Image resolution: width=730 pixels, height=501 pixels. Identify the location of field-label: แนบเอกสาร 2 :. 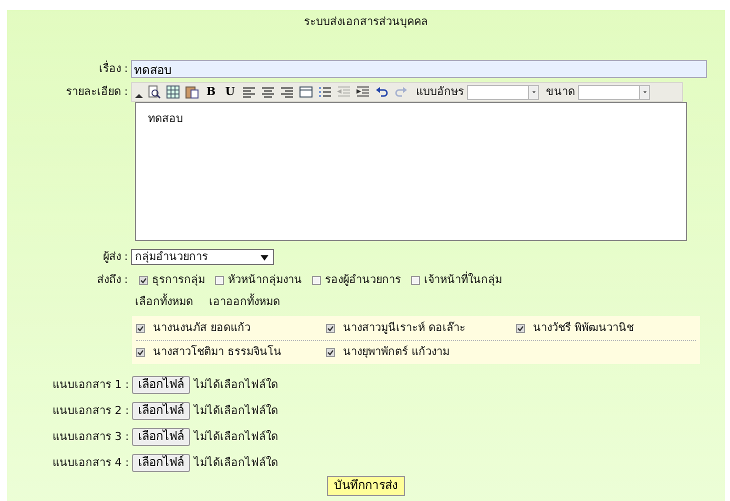
(90, 411).